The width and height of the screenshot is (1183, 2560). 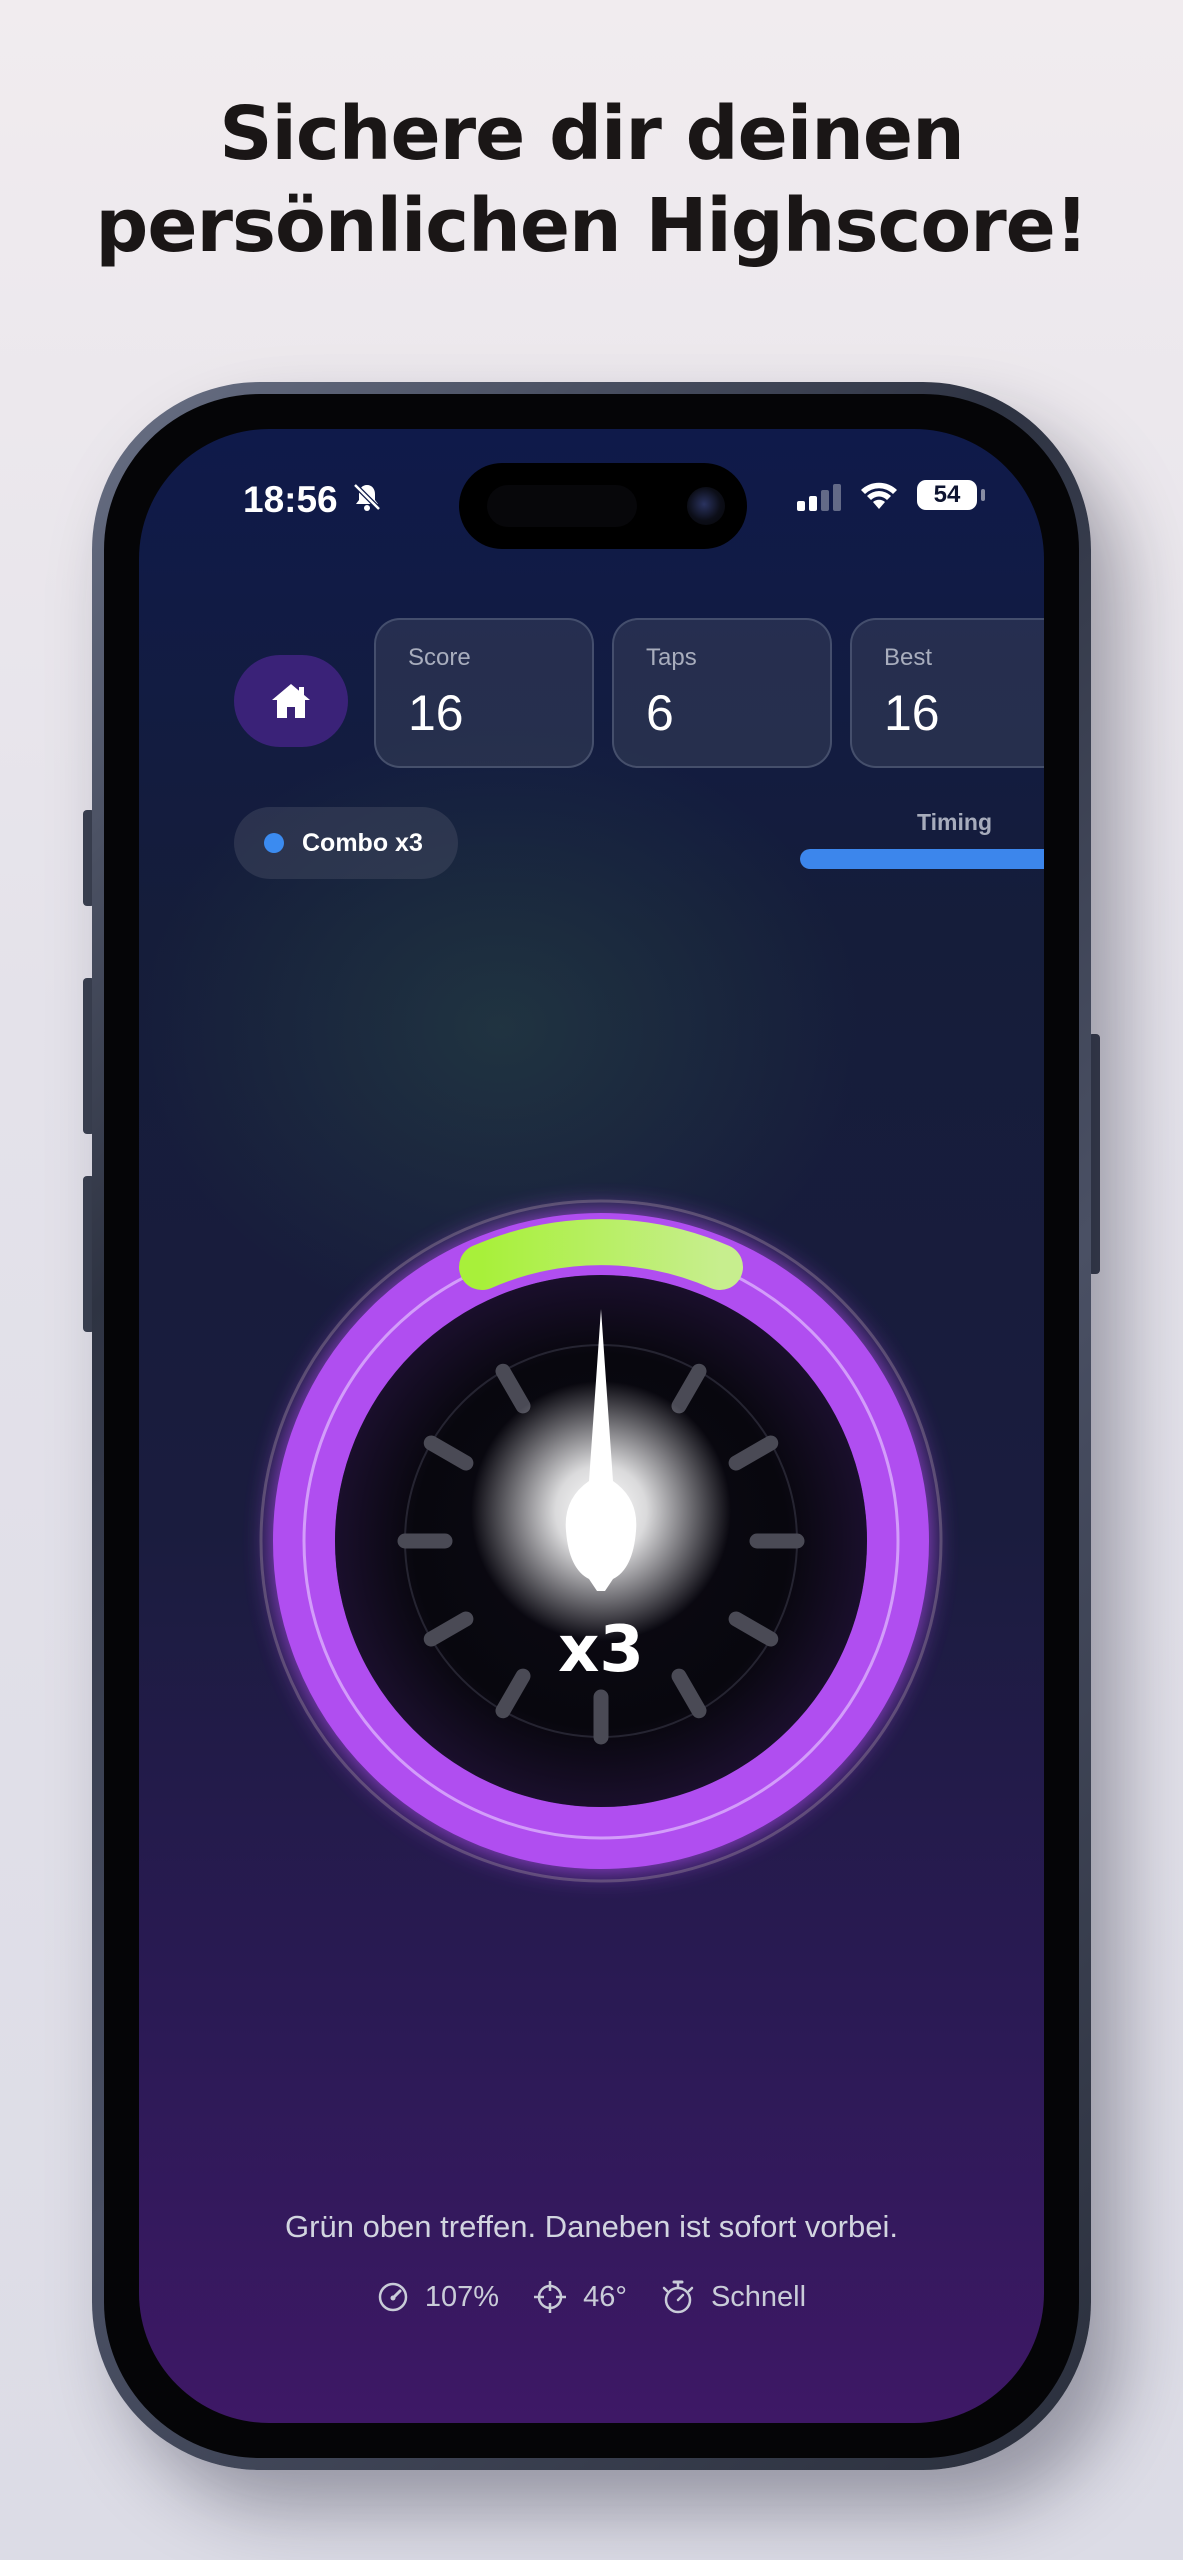 I want to click on home-icon, so click(x=291, y=701).